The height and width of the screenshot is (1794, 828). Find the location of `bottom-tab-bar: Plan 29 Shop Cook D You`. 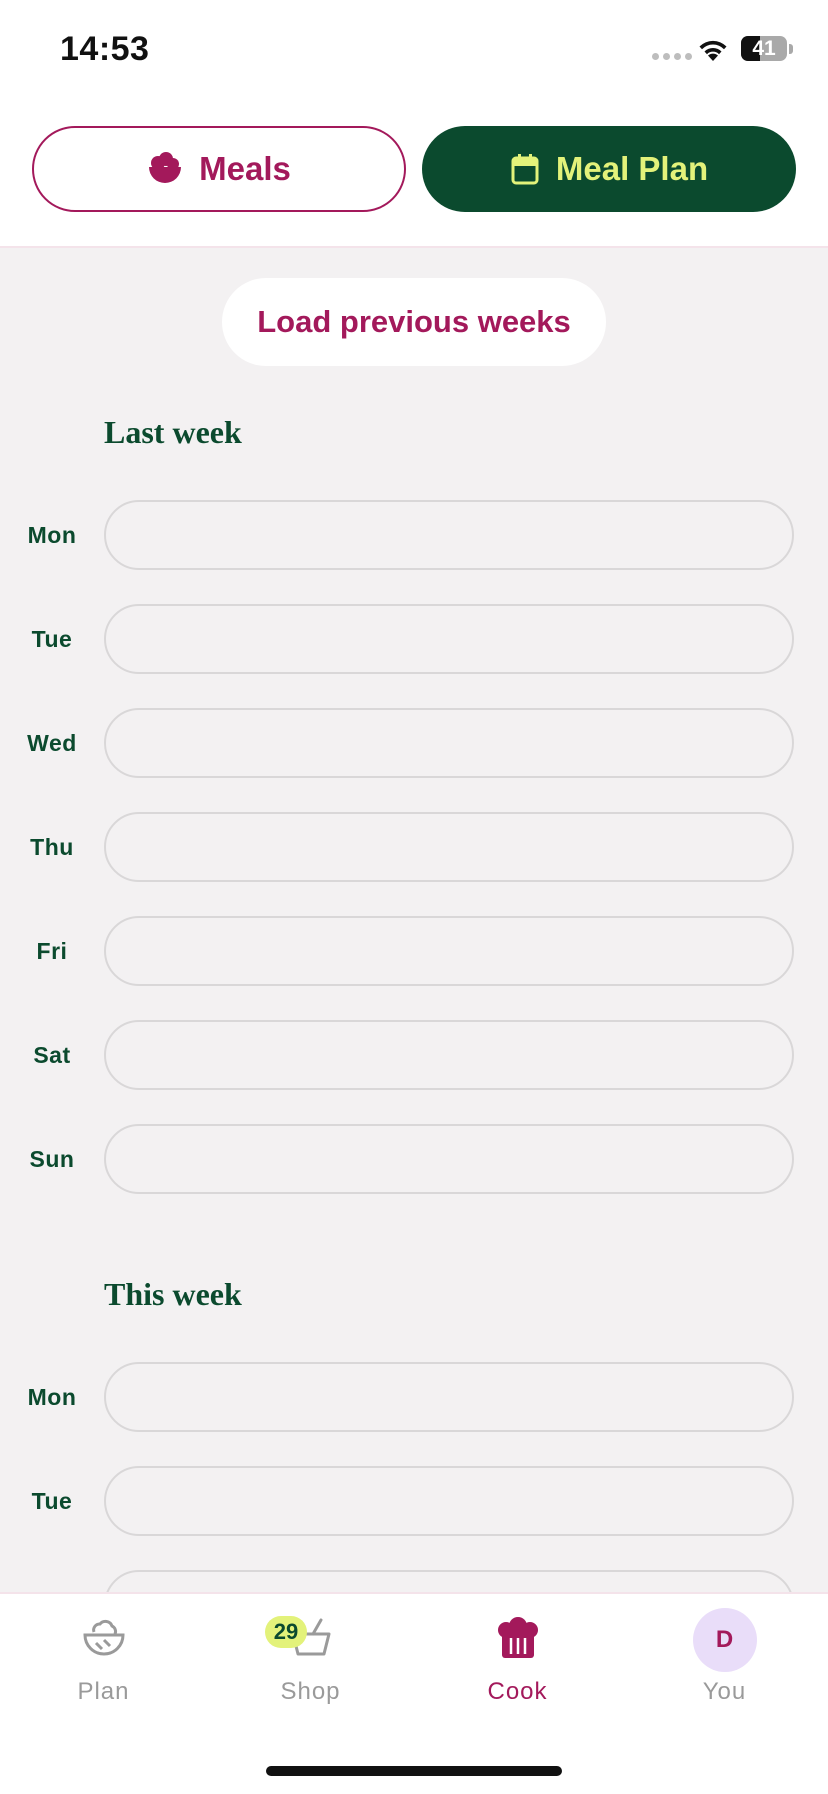

bottom-tab-bar: Plan 29 Shop Cook D You is located at coordinates (414, 1693).